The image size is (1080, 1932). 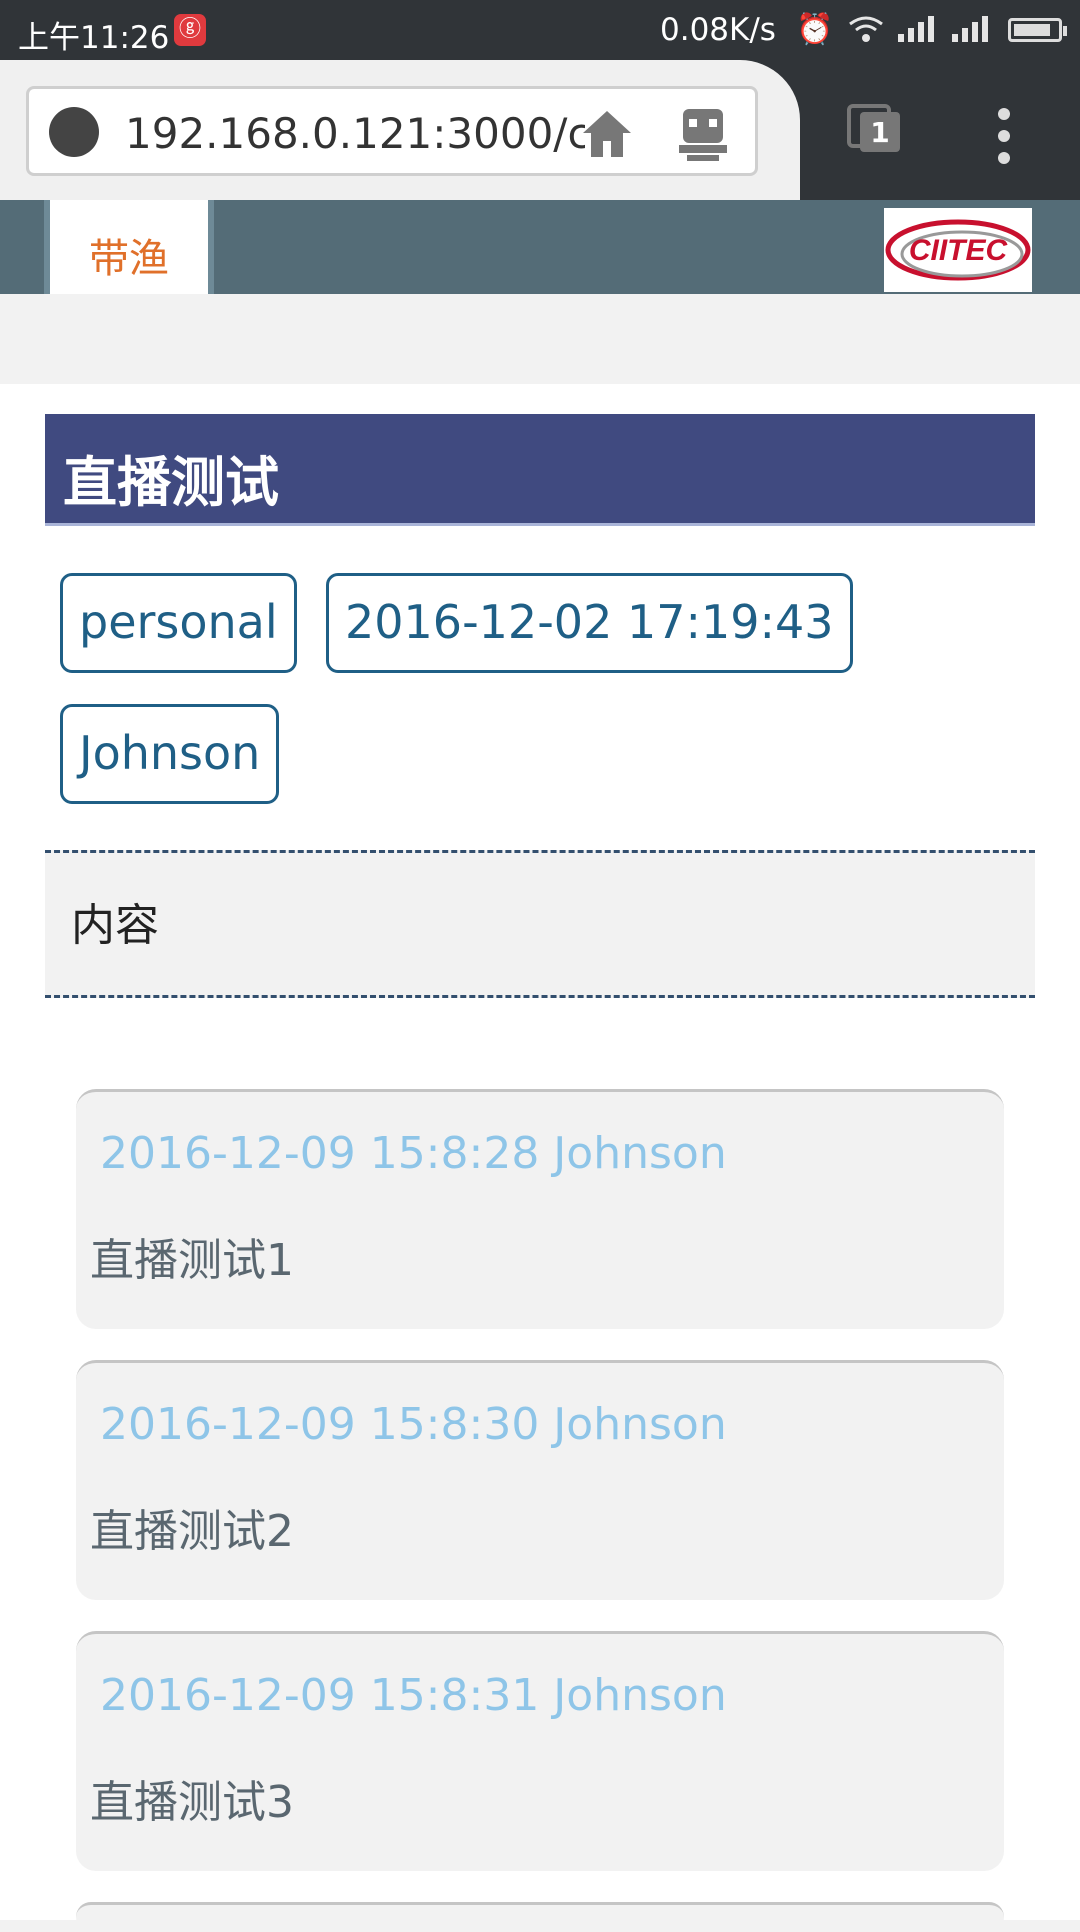 I want to click on comment-card: 2016-12-09 15:8:31 Johnson 直播测试3, so click(x=540, y=1751).